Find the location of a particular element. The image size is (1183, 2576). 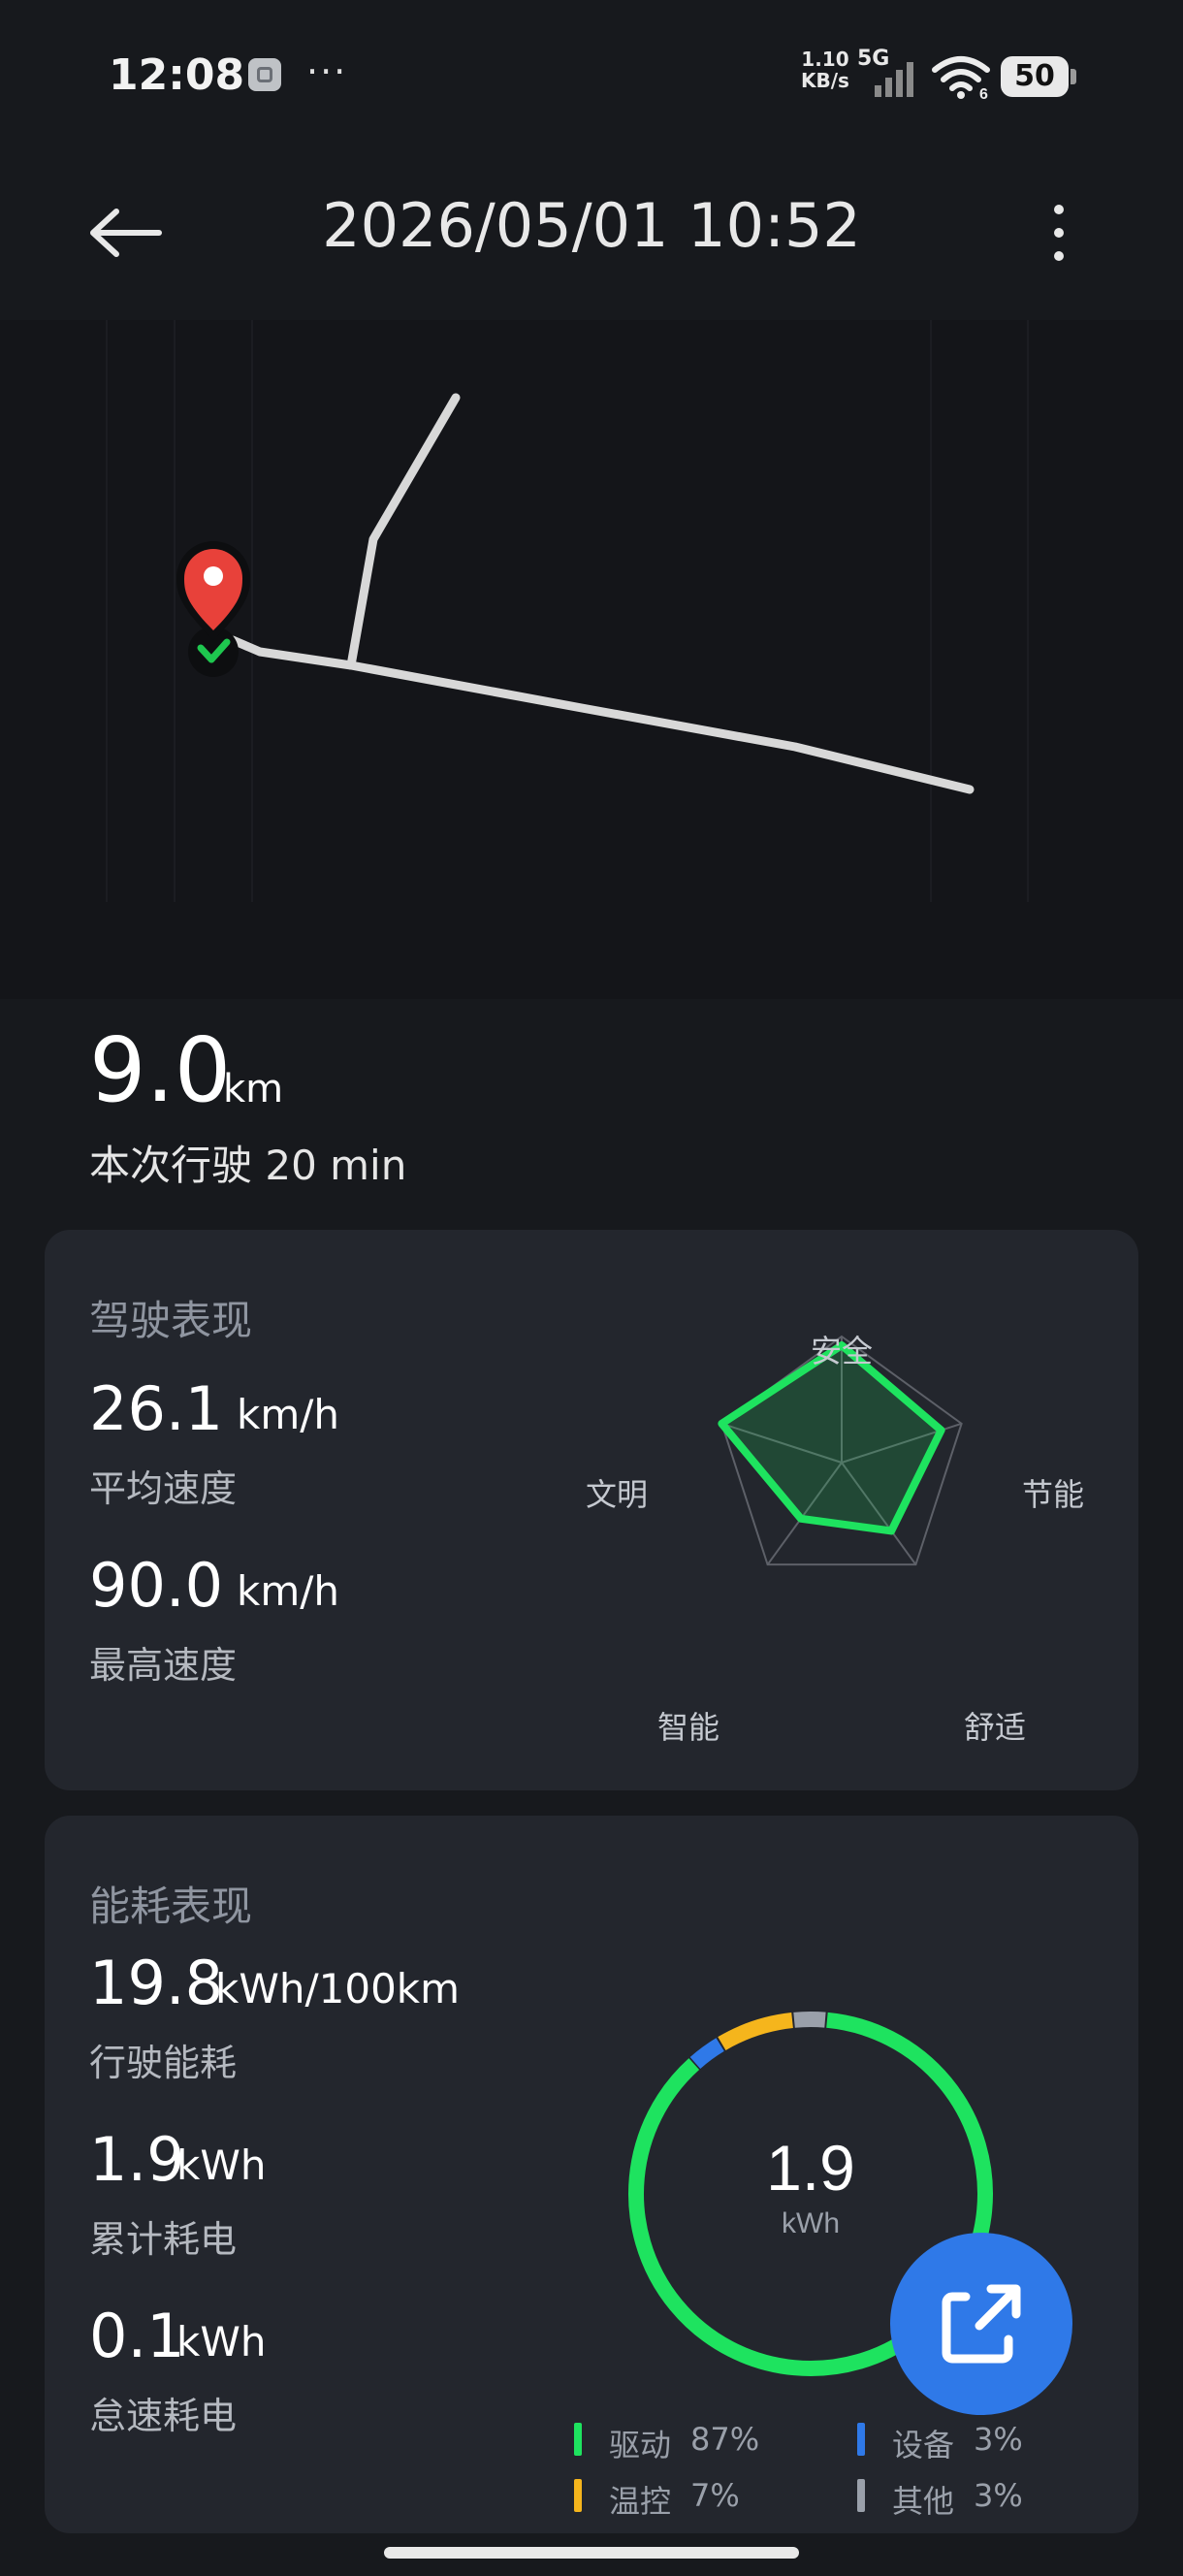

avg-speed-unit: km/h is located at coordinates (288, 1414).